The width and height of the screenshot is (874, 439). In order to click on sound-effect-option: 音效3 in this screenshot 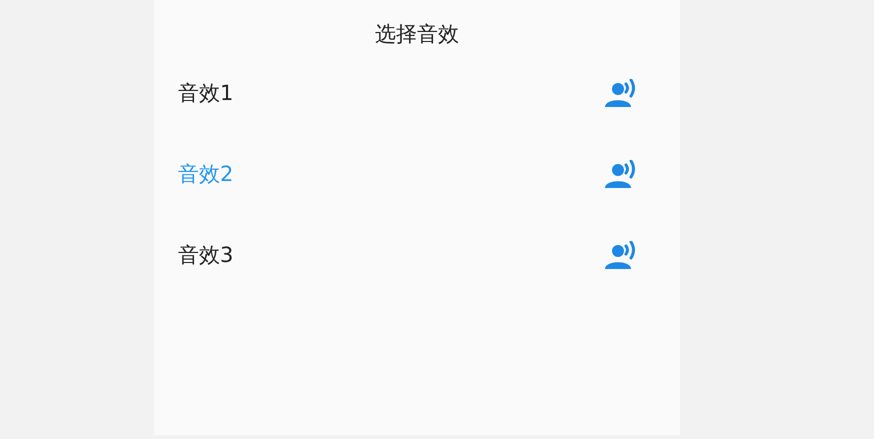, I will do `click(206, 254)`.